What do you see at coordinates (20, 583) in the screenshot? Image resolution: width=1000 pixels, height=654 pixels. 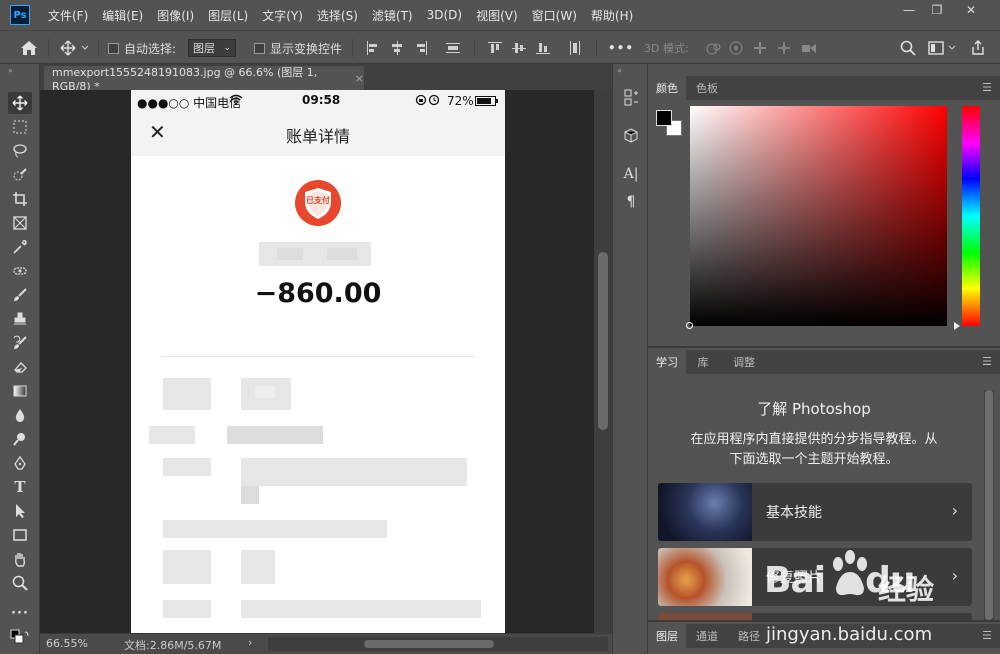 I see `zoom-tool-icon` at bounding box center [20, 583].